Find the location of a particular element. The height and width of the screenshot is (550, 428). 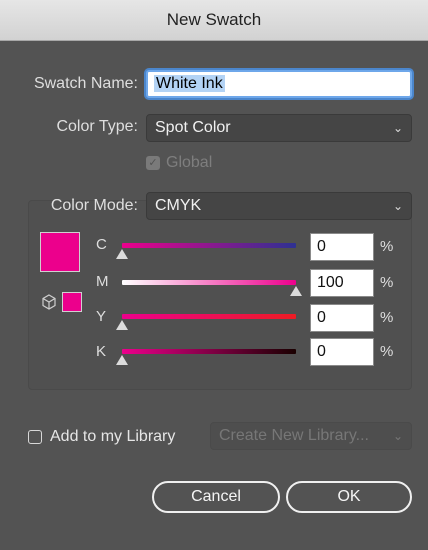

cyan-slider-thumb is located at coordinates (122, 254).